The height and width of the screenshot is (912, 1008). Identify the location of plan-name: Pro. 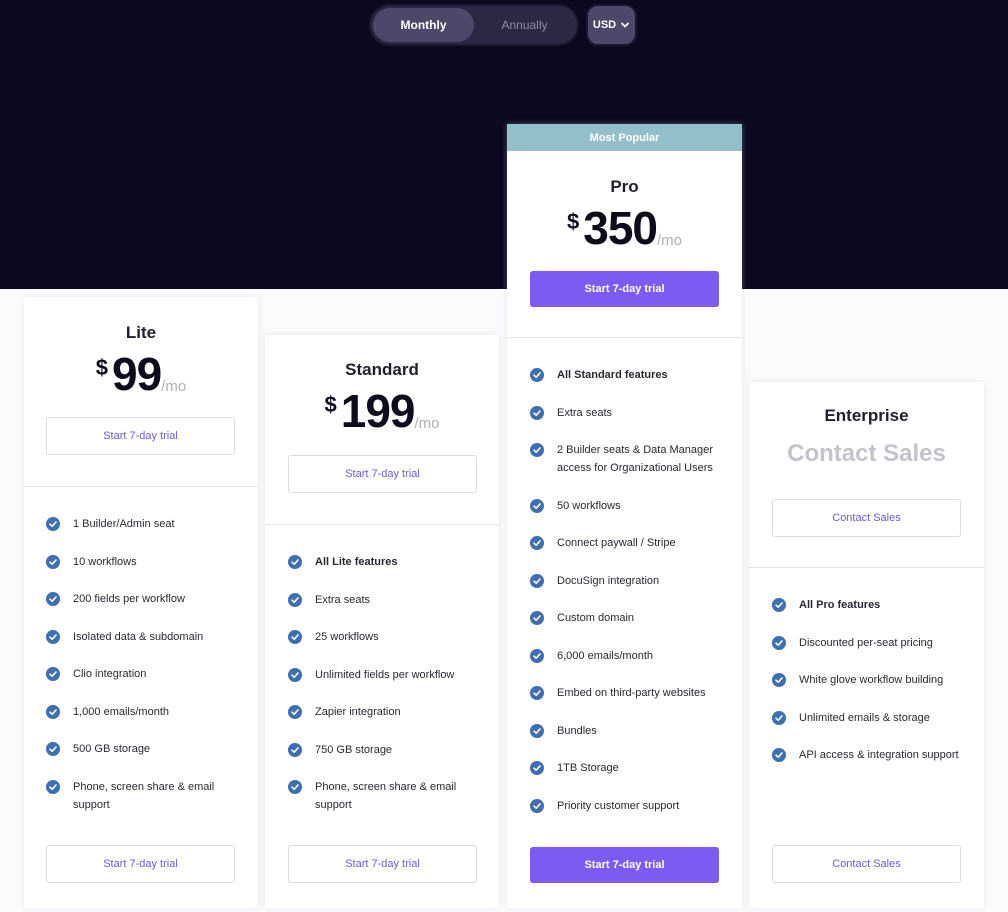
(624, 186).